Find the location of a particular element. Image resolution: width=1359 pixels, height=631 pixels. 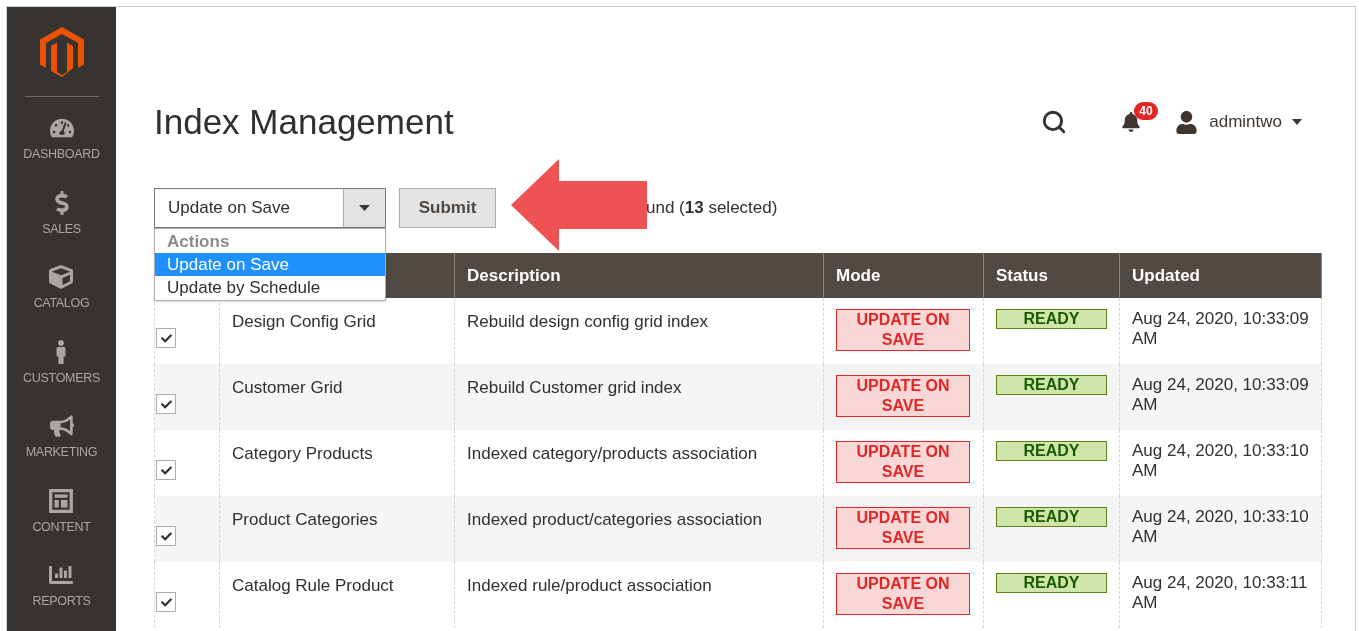

user-name: admintwo is located at coordinates (1245, 122).